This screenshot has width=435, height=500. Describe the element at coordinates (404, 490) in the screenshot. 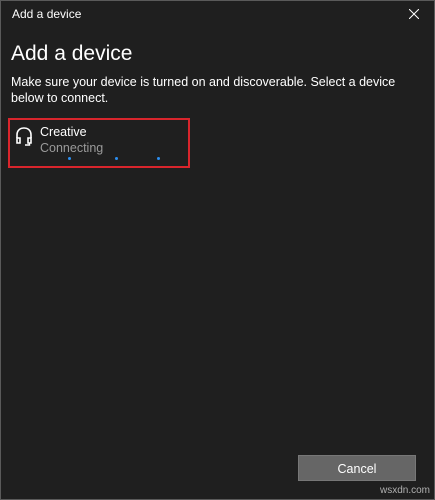

I see `watermark: wsxdn.com` at that location.